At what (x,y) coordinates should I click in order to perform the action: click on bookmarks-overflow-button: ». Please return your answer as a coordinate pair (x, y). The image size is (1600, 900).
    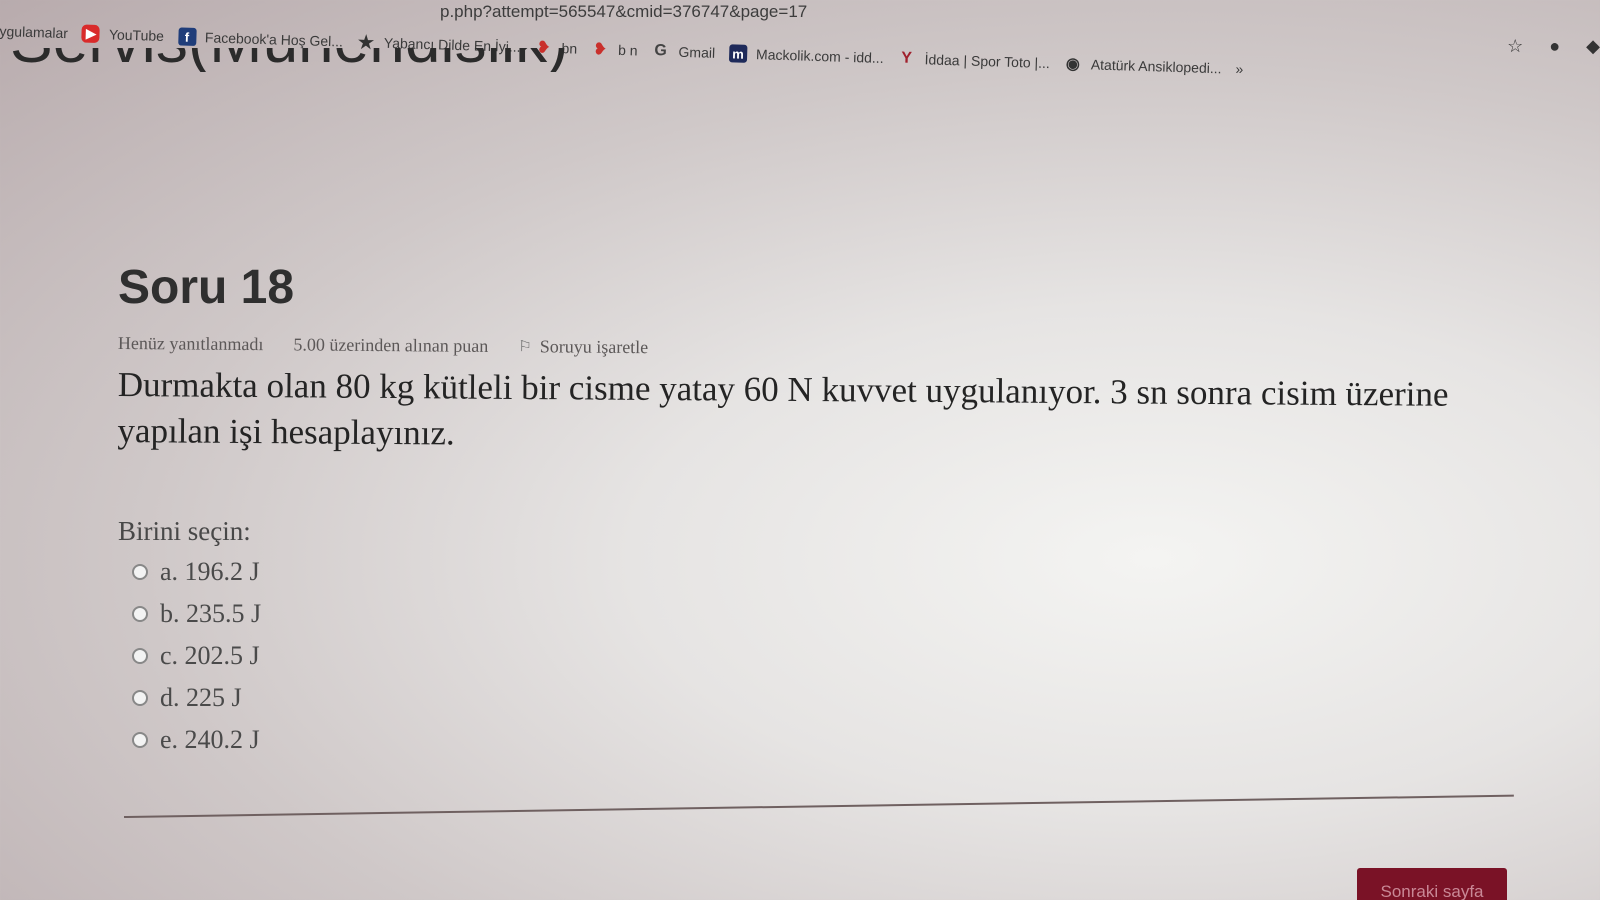
    Looking at the image, I should click on (1239, 69).